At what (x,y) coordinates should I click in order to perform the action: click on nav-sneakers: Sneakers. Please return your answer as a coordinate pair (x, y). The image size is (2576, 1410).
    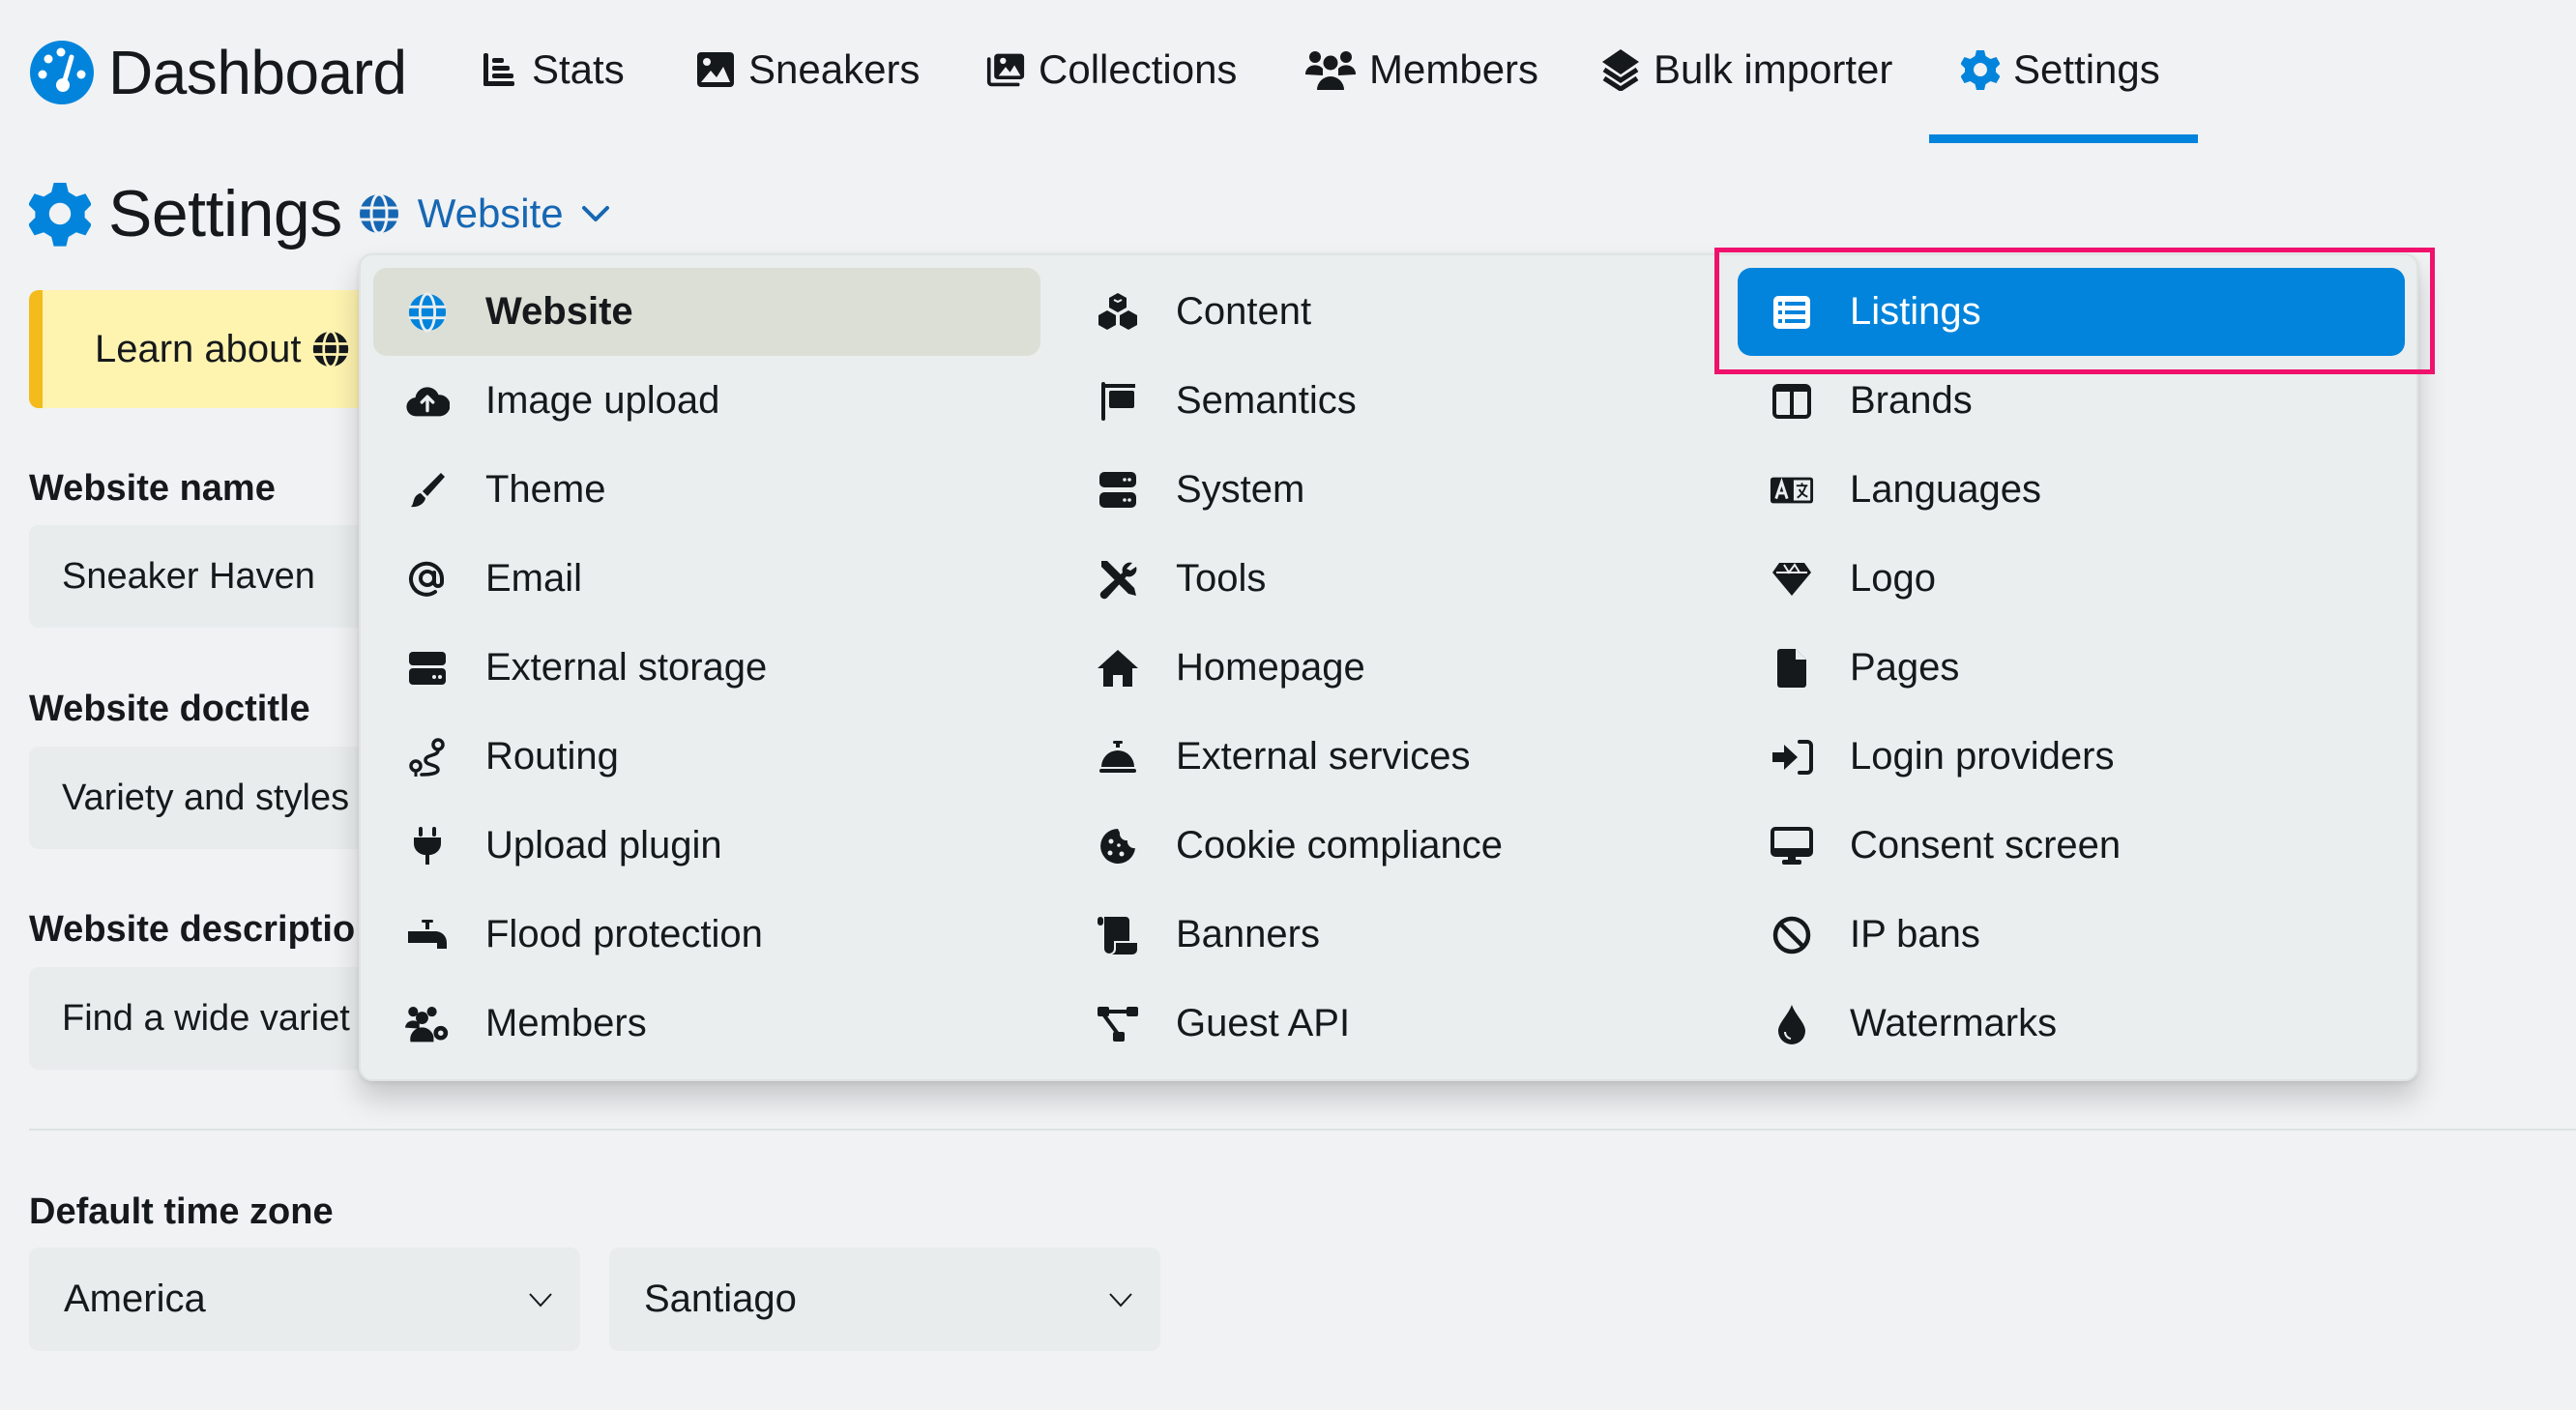
    Looking at the image, I should click on (808, 70).